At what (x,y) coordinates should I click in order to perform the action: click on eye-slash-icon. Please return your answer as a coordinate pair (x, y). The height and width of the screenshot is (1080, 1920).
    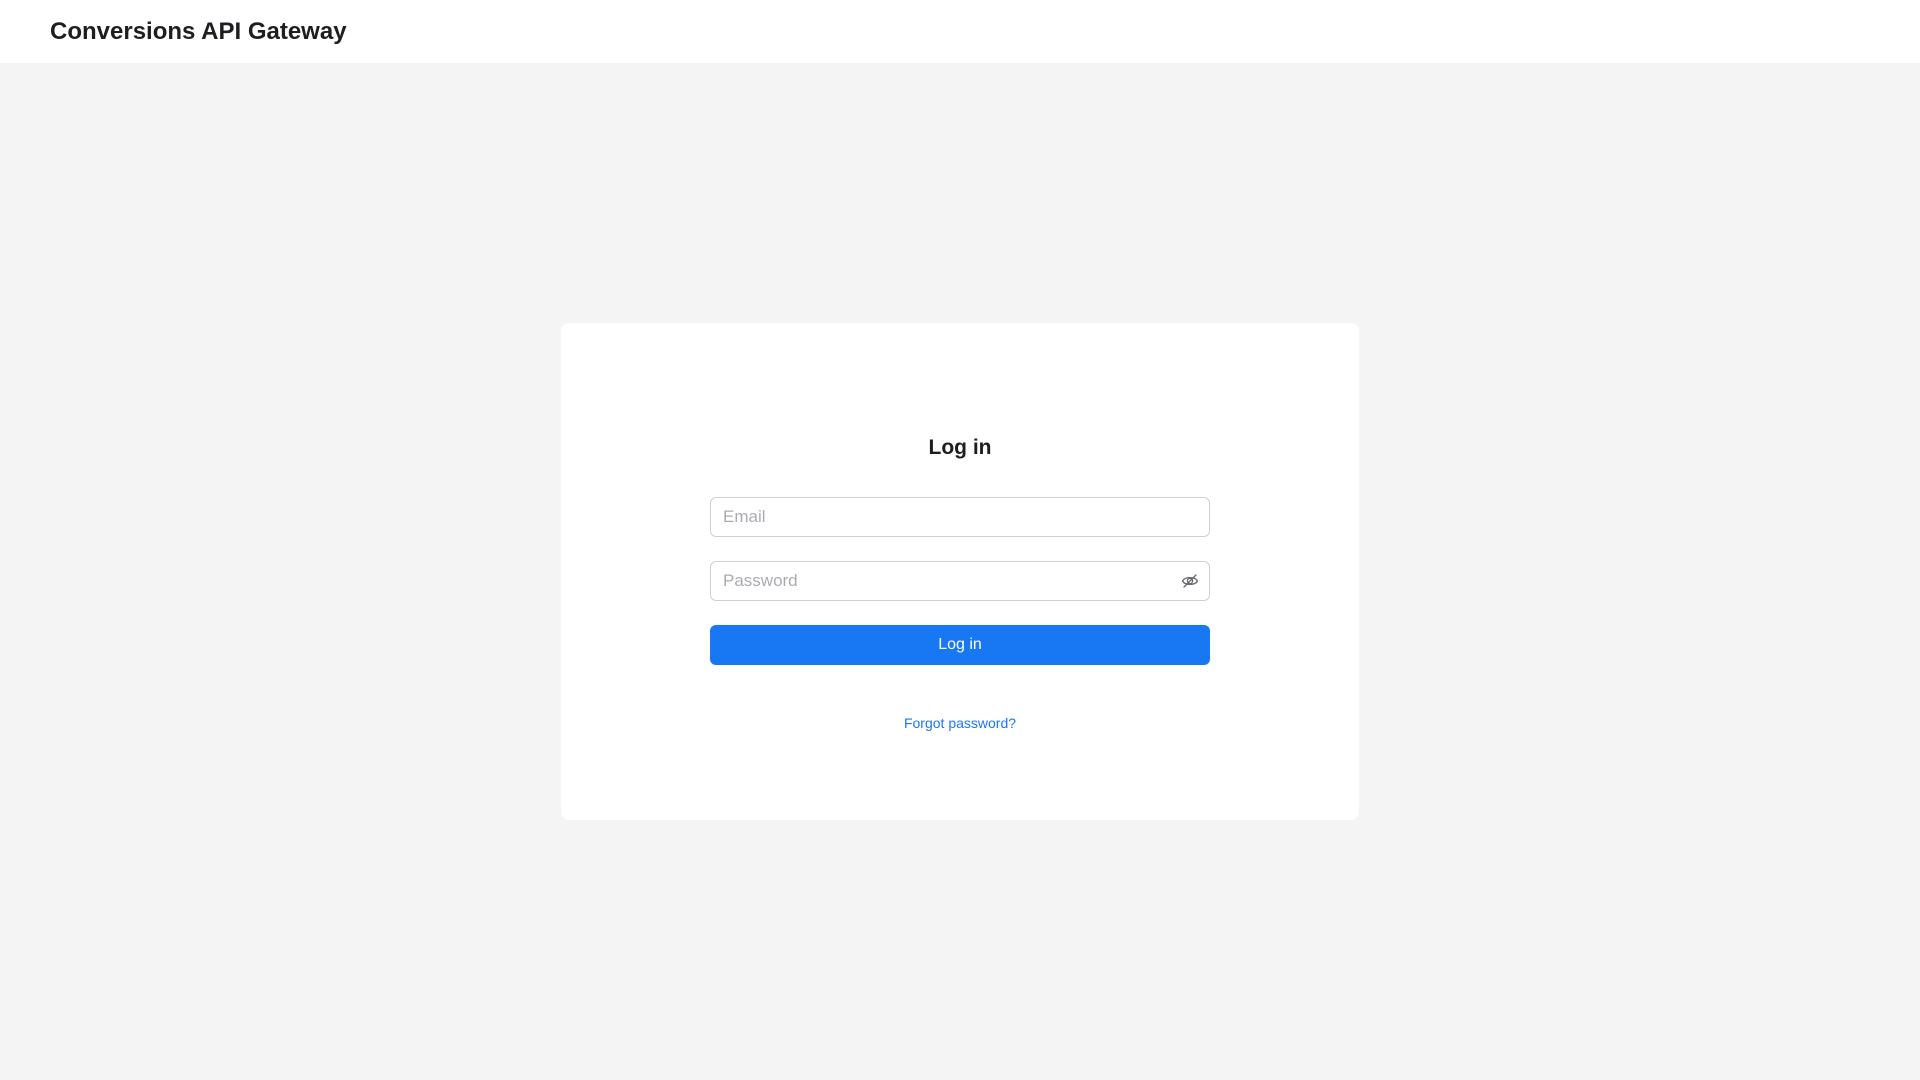
    Looking at the image, I should click on (1190, 581).